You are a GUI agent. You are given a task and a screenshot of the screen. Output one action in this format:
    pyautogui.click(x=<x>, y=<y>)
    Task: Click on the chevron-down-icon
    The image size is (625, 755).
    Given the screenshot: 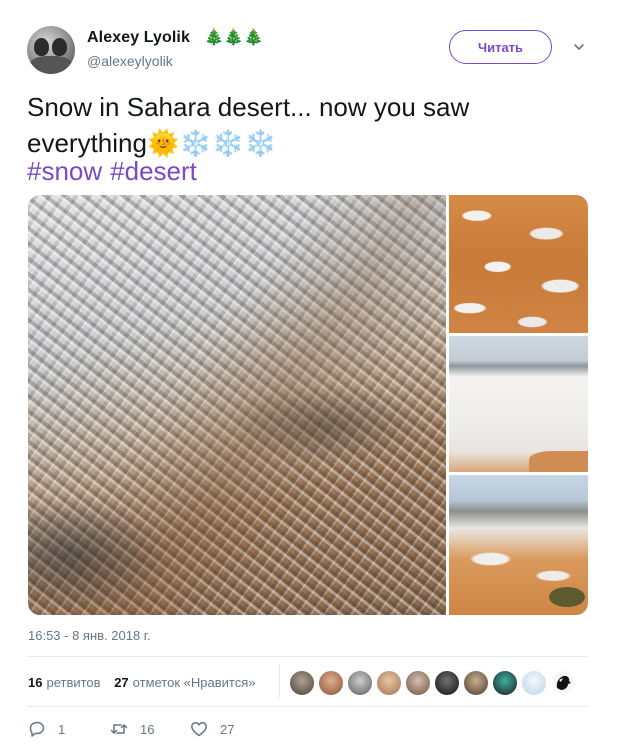 What is the action you would take?
    pyautogui.click(x=579, y=47)
    